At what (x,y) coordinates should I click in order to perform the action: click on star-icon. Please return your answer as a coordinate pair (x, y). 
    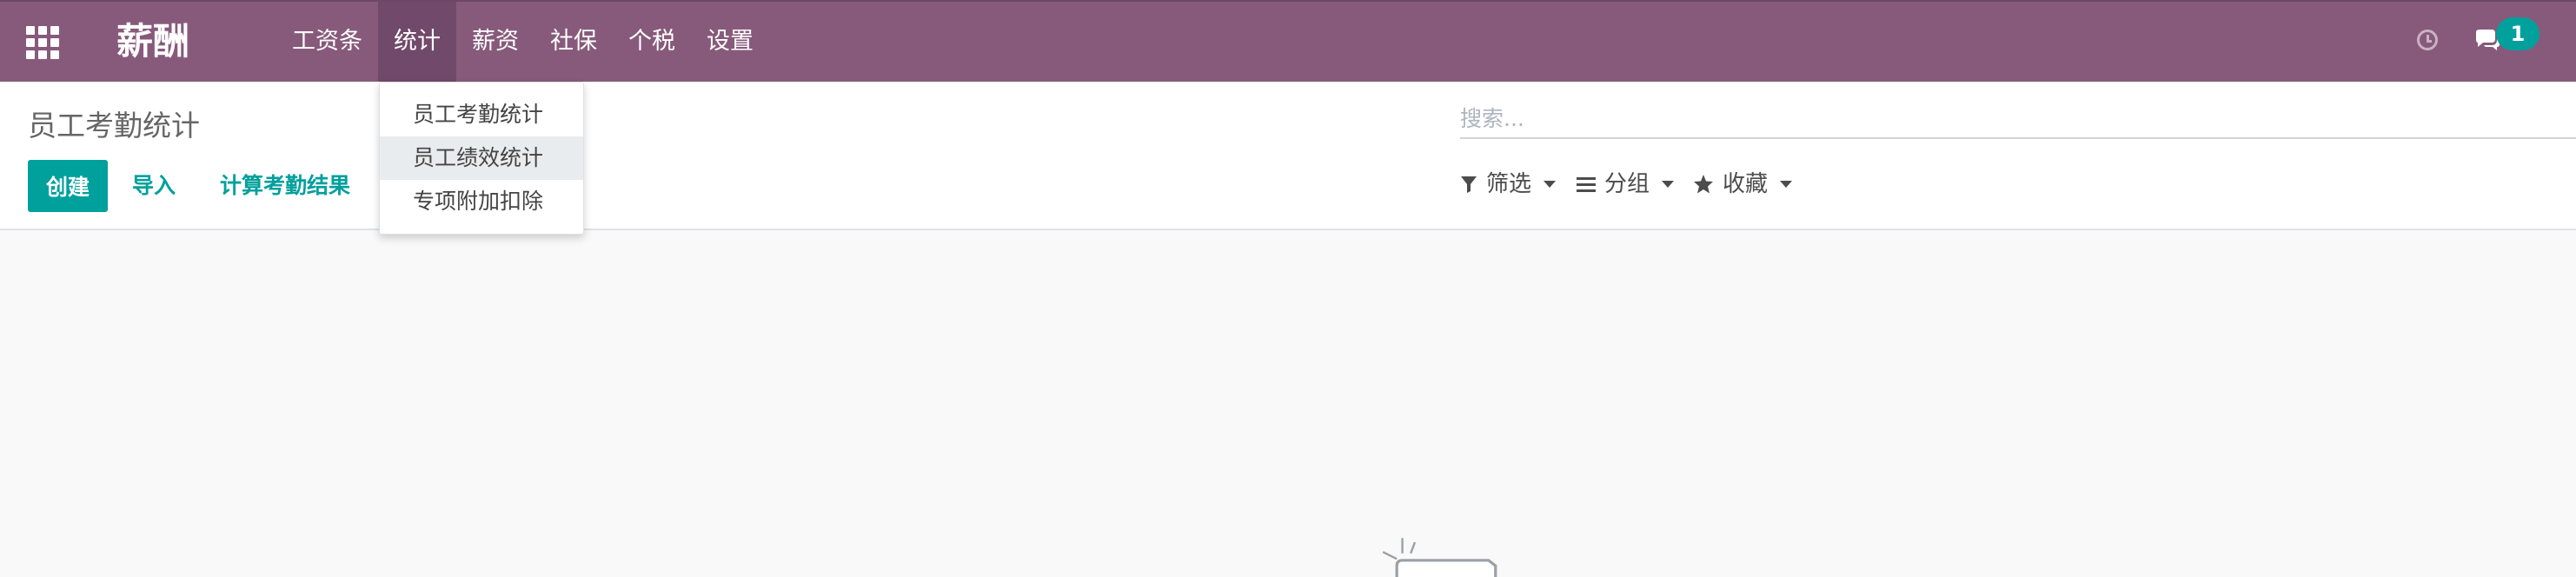
    Looking at the image, I should click on (1703, 185).